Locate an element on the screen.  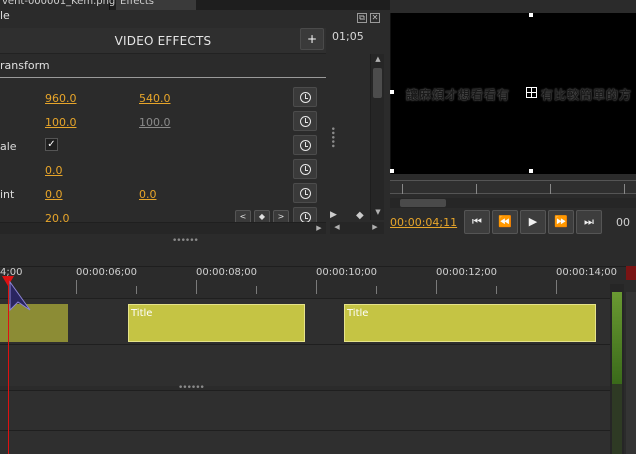
skip-forward-icon: ⏭ is located at coordinates (589, 221).